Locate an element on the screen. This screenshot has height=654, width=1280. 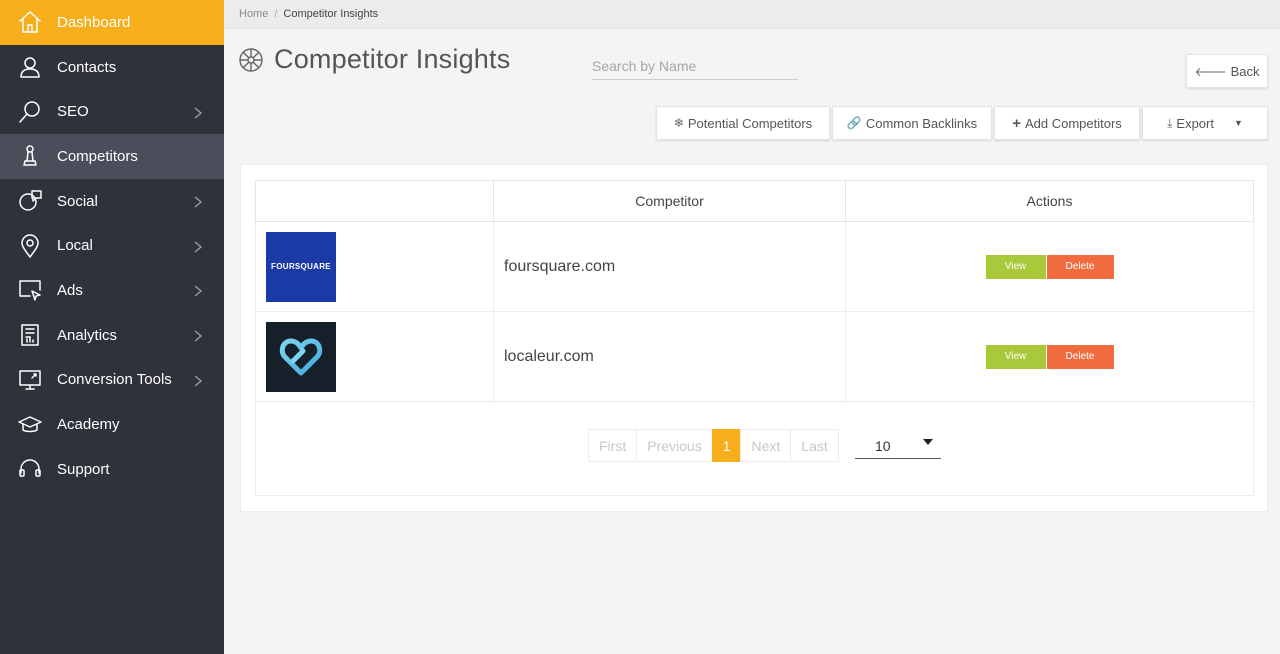
potential-competitors-button: ❄ Potential Competitors is located at coordinates (743, 123).